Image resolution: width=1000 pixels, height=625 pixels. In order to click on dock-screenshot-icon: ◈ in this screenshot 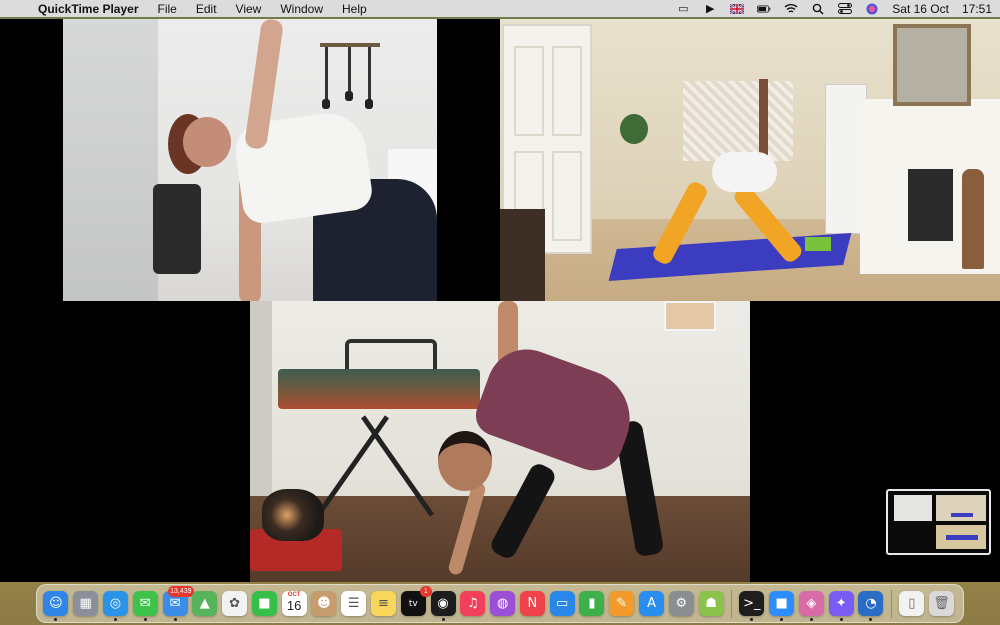, I will do `click(811, 606)`.